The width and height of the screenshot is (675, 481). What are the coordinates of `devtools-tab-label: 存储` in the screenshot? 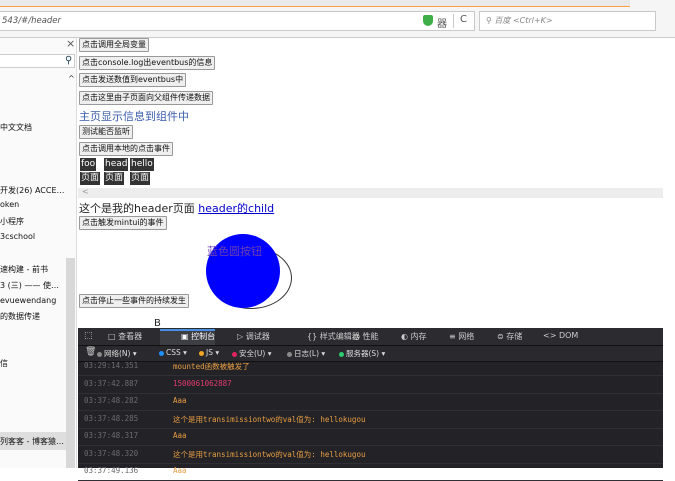 It's located at (514, 336).